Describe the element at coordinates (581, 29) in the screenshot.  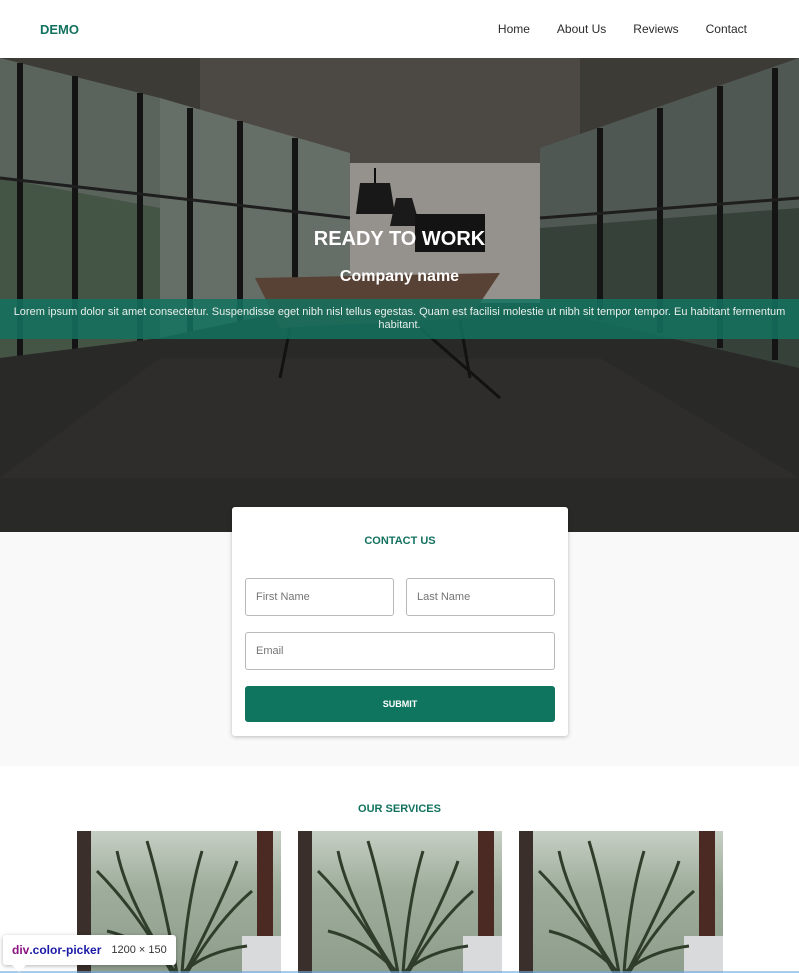
I see `nav-link-about-us: About Us` at that location.